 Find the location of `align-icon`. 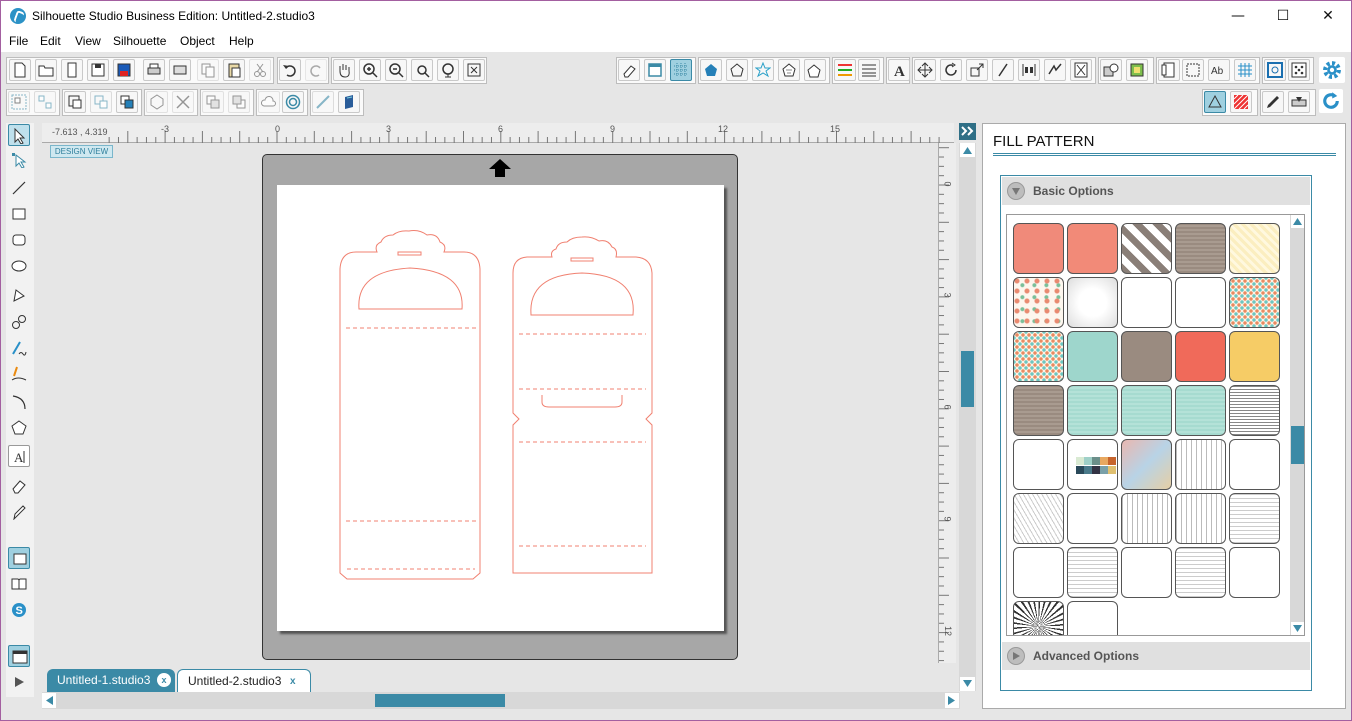

align-icon is located at coordinates (1029, 70).